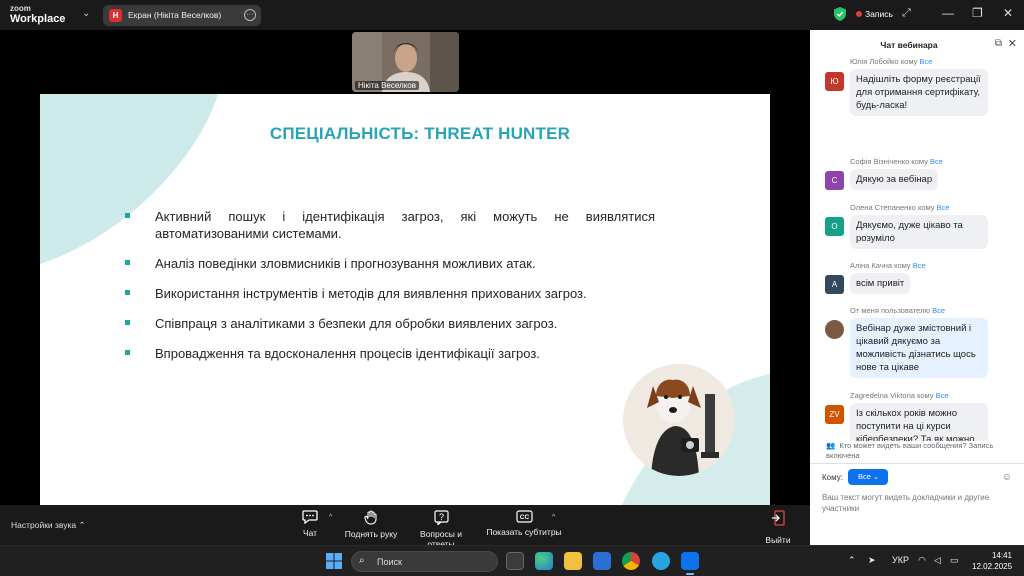 The width and height of the screenshot is (1024, 576). What do you see at coordinates (387, 85) in the screenshot?
I see `participant-name: Нікіта Веселков` at bounding box center [387, 85].